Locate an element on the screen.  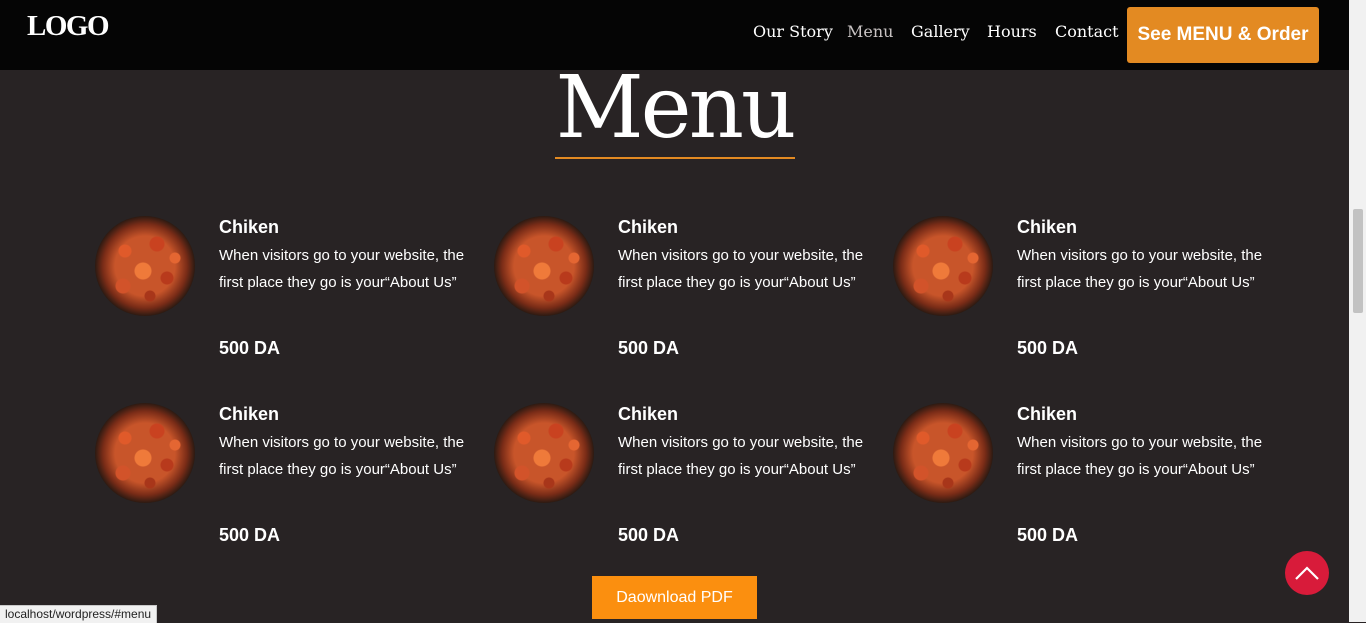
page-title: Menu is located at coordinates (676, 108).